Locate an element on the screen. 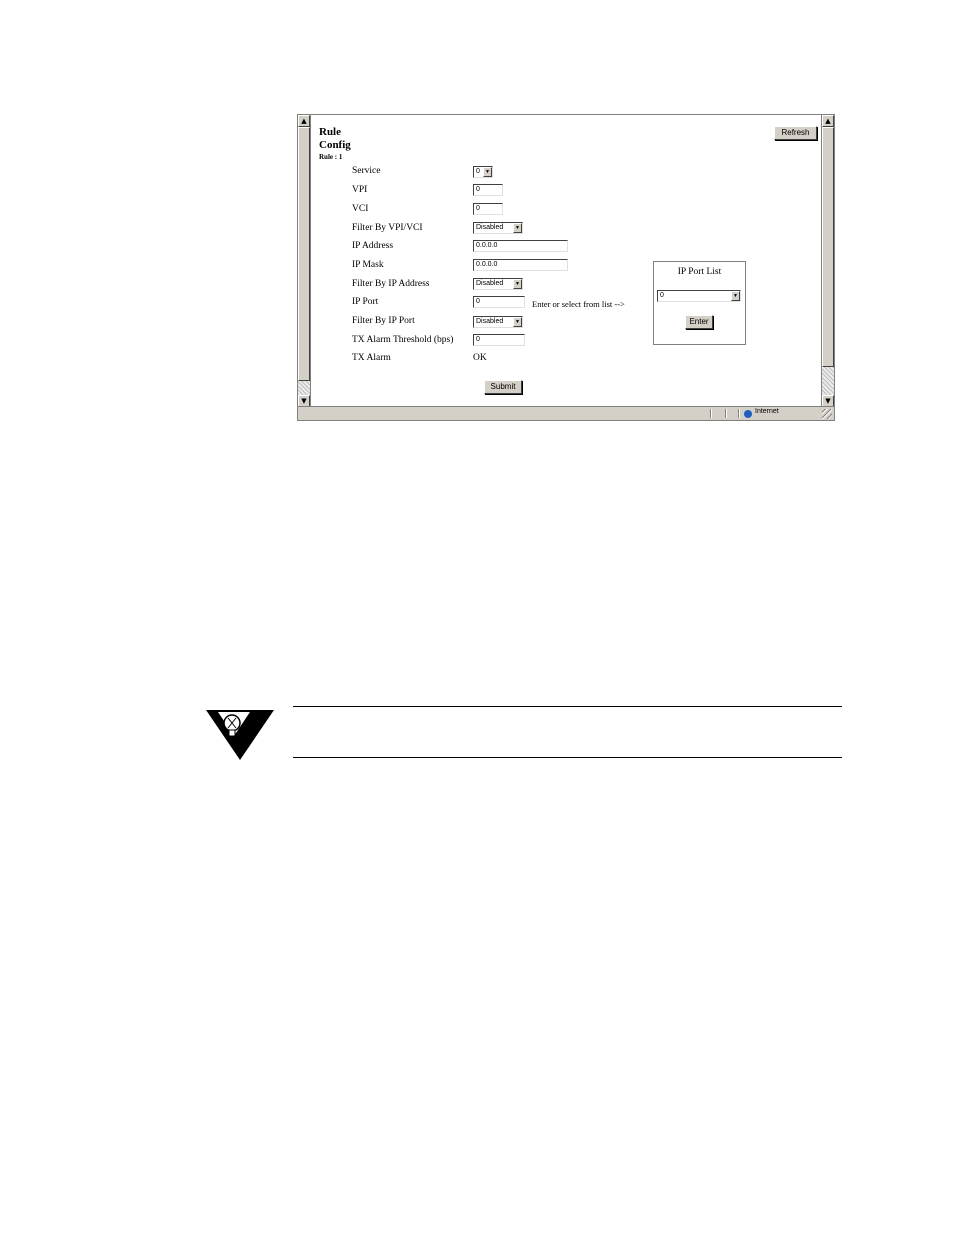 The height and width of the screenshot is (1235, 954). ip-port-list-title: IP Port List is located at coordinates (699, 272).